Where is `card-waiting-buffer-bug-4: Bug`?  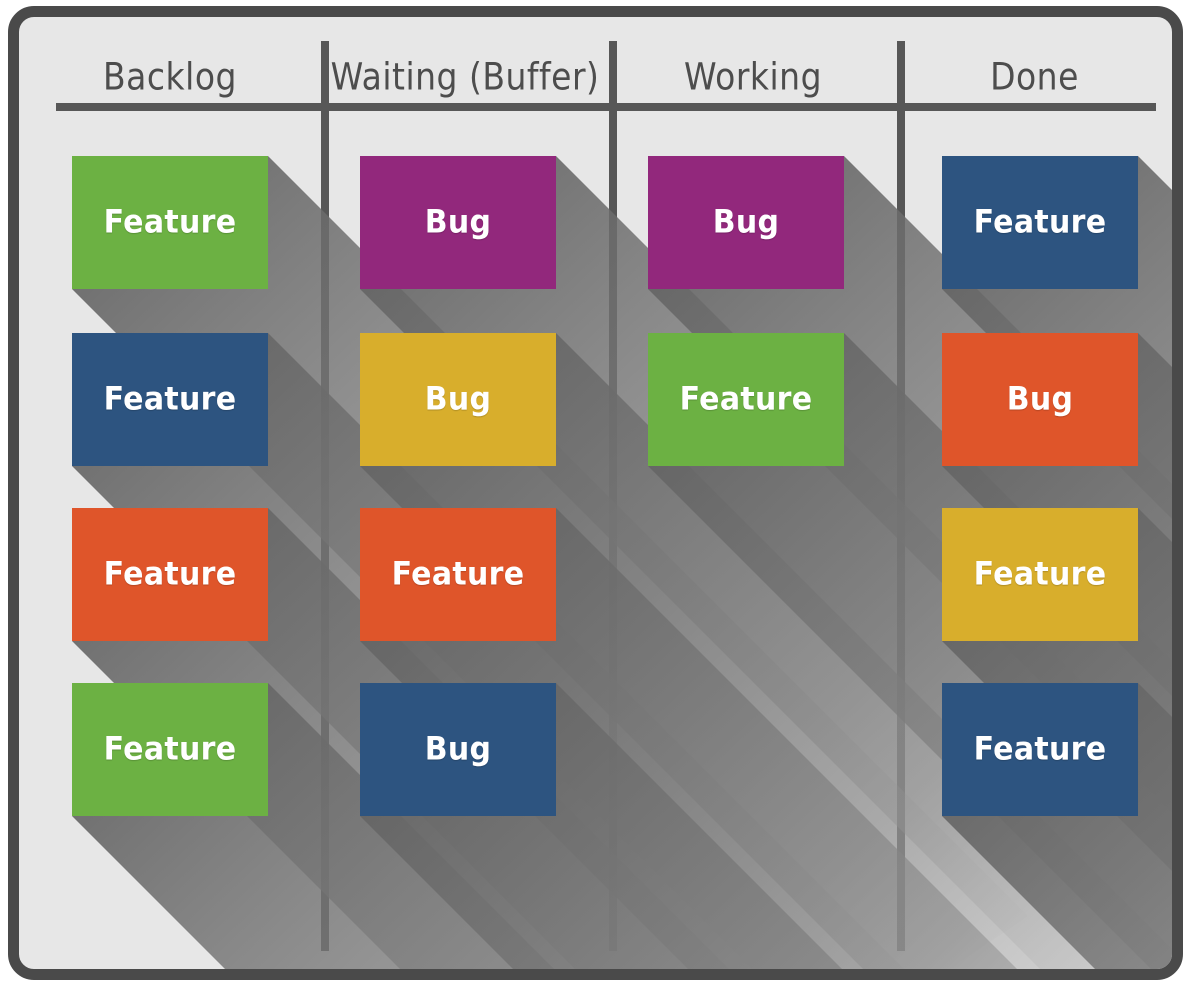 card-waiting-buffer-bug-4: Bug is located at coordinates (458, 749).